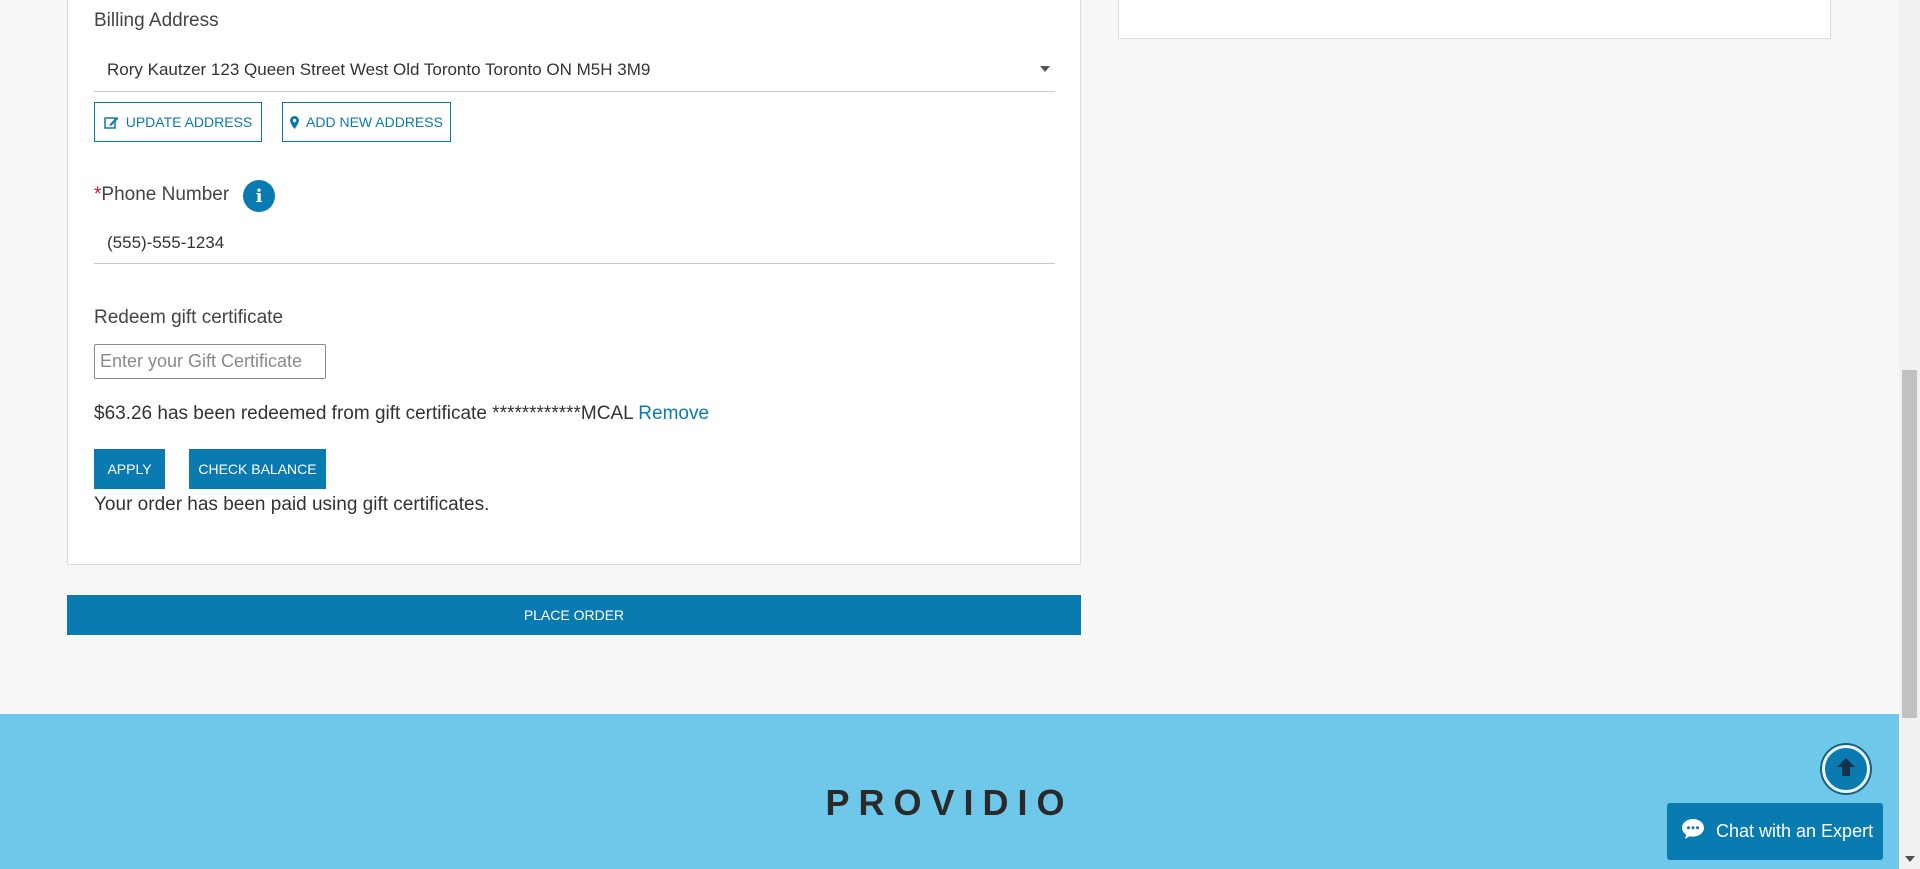  I want to click on scroll-down-arrow-icon, so click(1910, 859).